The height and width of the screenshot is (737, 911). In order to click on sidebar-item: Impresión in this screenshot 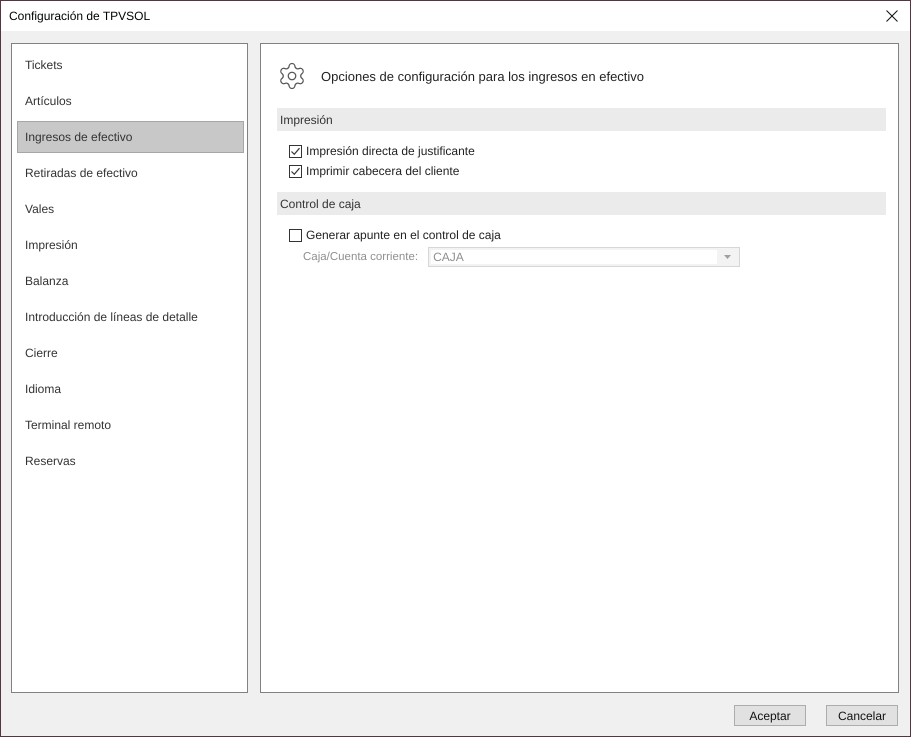, I will do `click(130, 245)`.